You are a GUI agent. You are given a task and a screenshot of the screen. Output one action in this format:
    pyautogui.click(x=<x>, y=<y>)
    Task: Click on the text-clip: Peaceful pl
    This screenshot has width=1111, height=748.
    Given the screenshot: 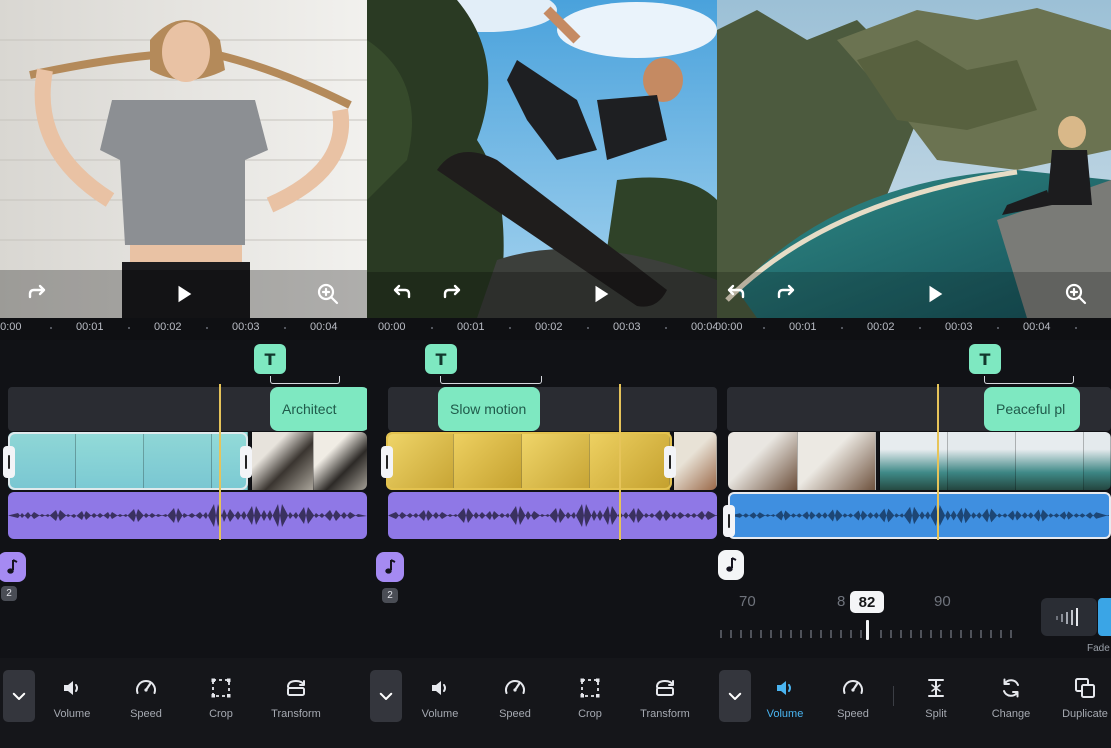 What is the action you would take?
    pyautogui.click(x=1032, y=409)
    